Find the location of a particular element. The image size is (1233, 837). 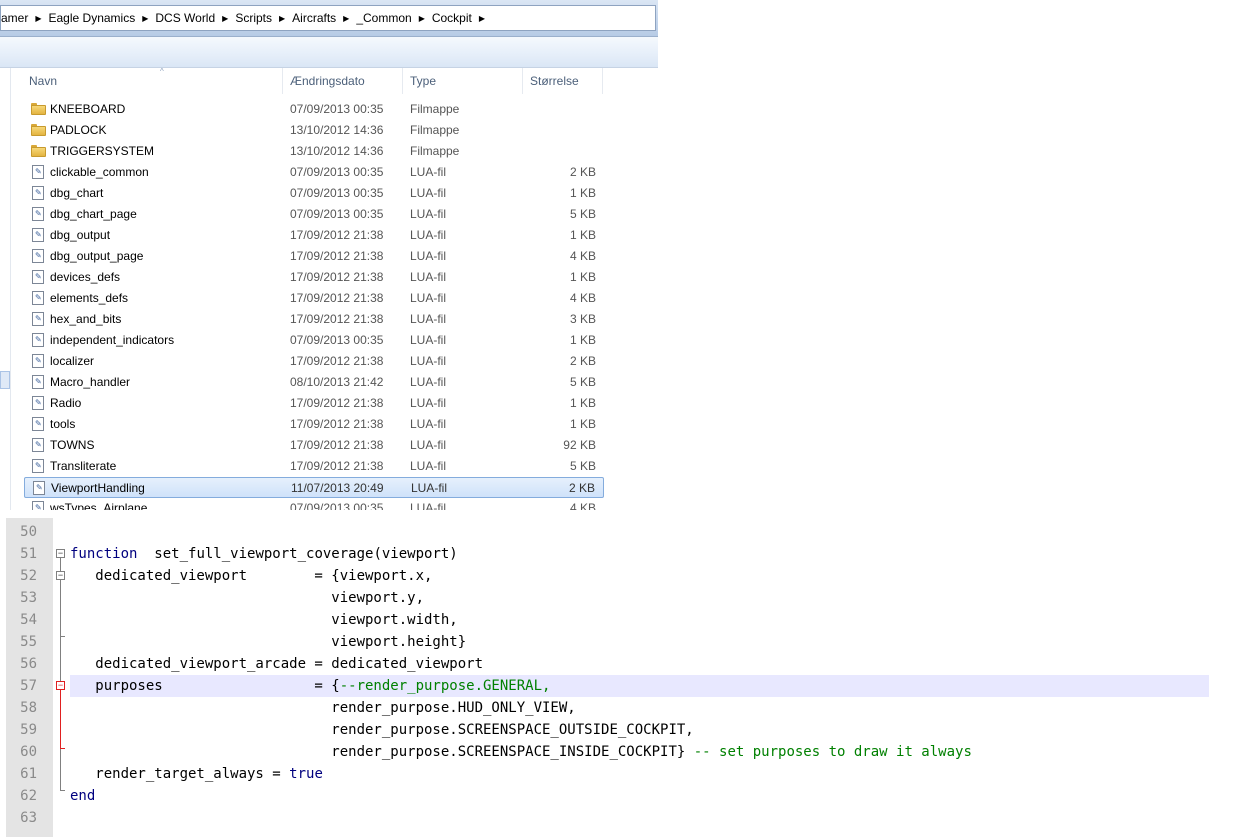

code-text: render_purpose.HUD_ONLY_VIEW, is located at coordinates (639, 708).